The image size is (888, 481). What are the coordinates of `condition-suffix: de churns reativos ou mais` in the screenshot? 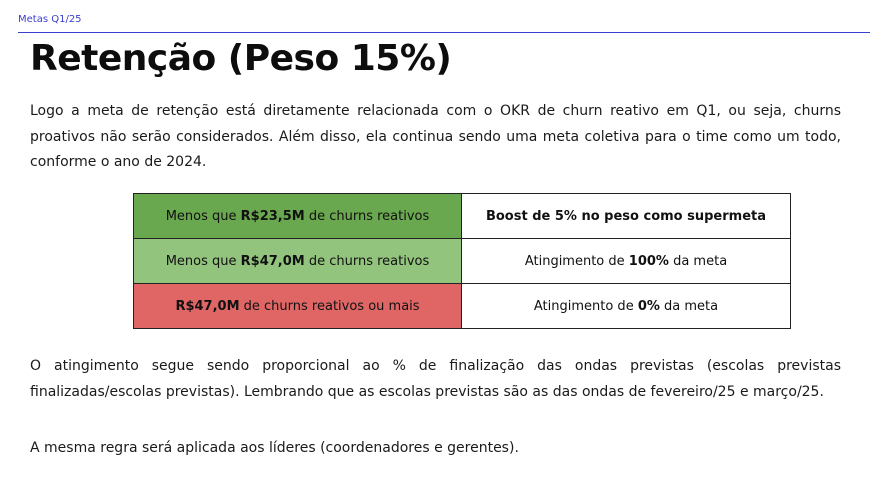 It's located at (329, 306).